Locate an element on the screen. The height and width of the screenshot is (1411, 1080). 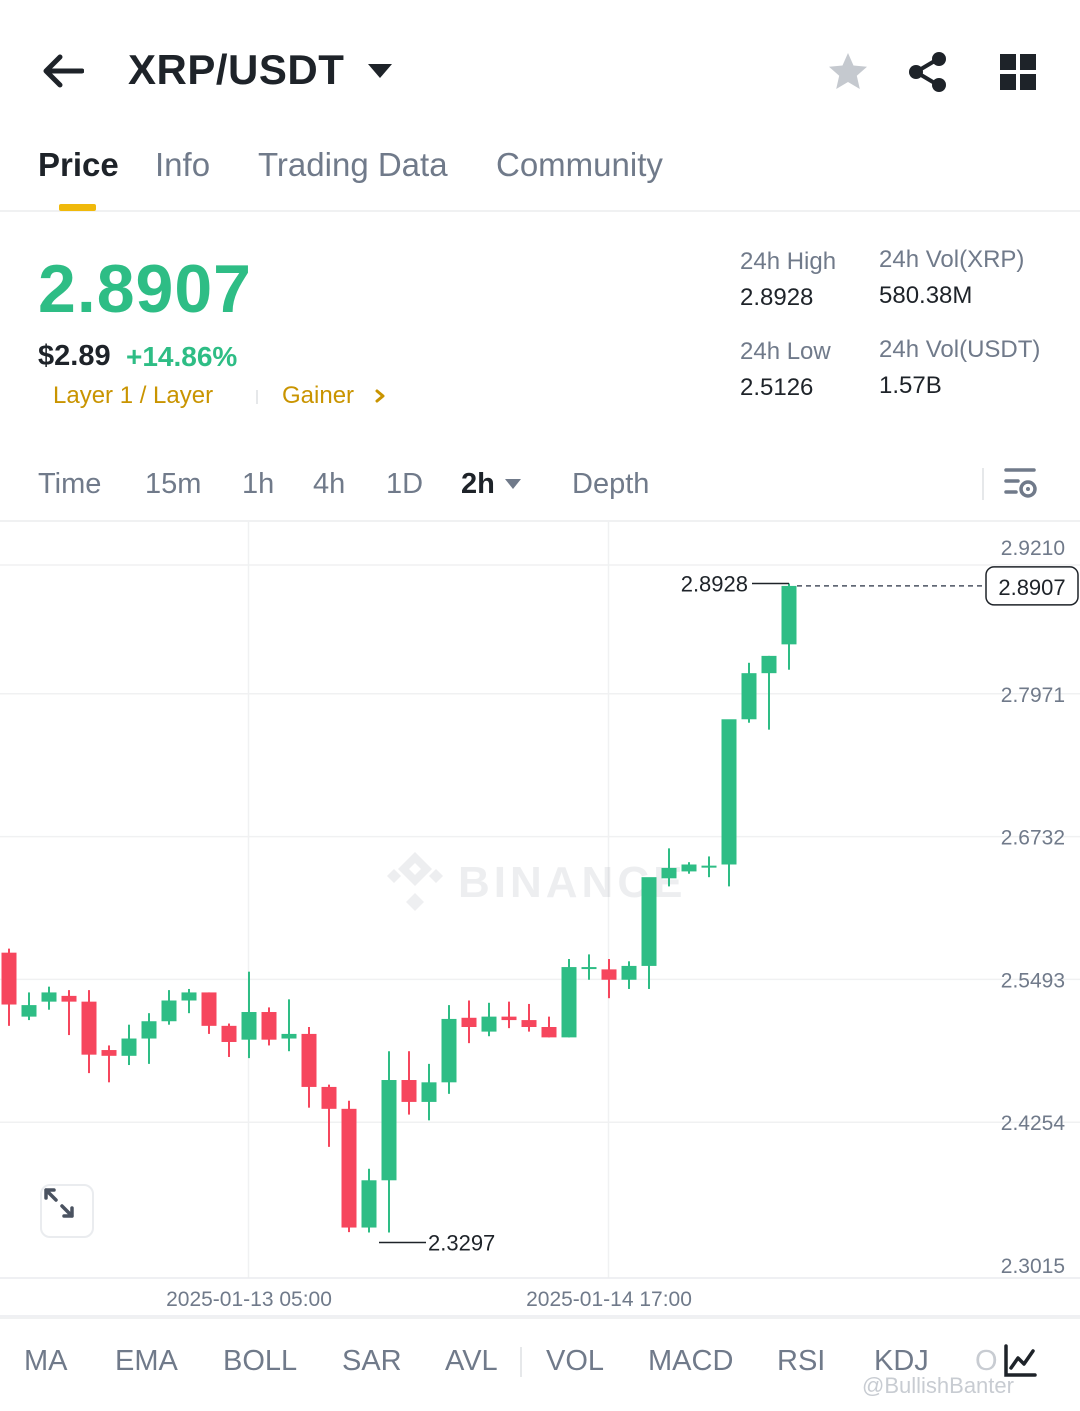
binance-watermark-logo is located at coordinates (415, 881).